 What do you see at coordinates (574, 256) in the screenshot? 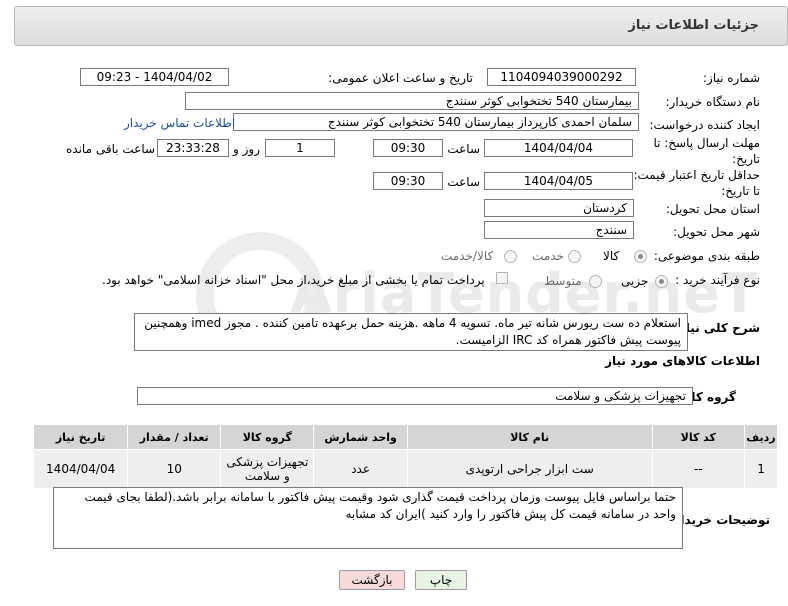
I see `category-radio-service` at bounding box center [574, 256].